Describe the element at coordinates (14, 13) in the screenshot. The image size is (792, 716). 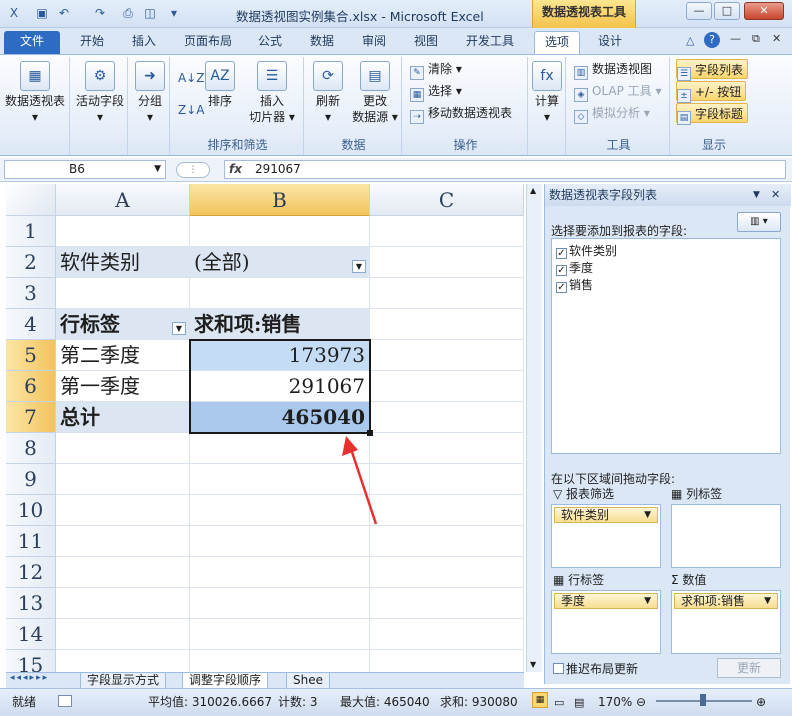
I see `excel-logo-icon: X` at that location.